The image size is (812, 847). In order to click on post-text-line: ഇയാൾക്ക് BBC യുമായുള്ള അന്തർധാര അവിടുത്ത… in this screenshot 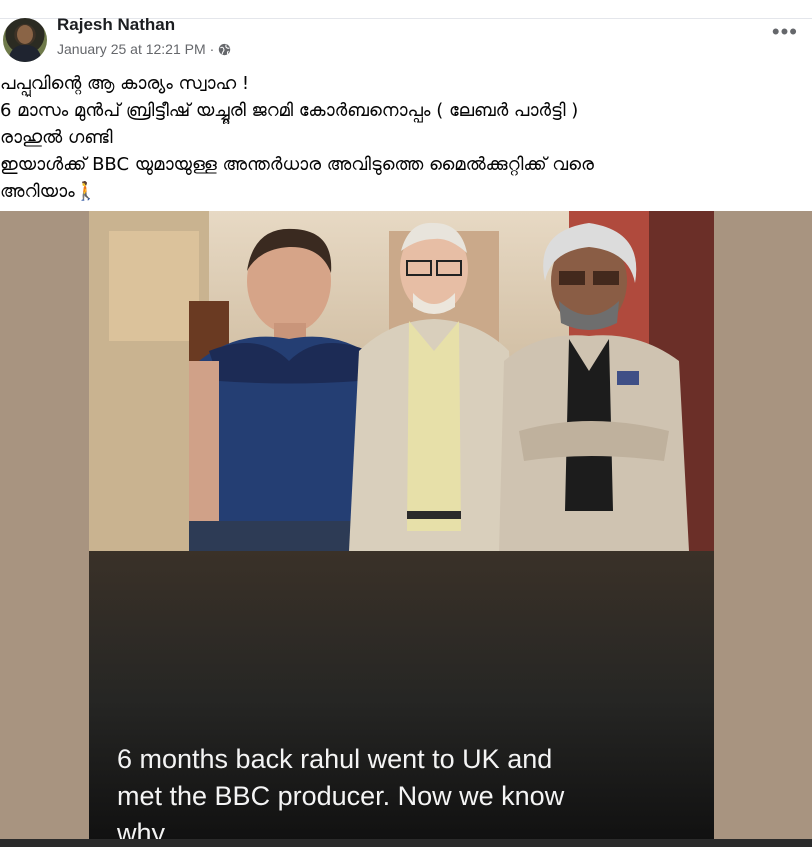, I will do `click(297, 164)`.